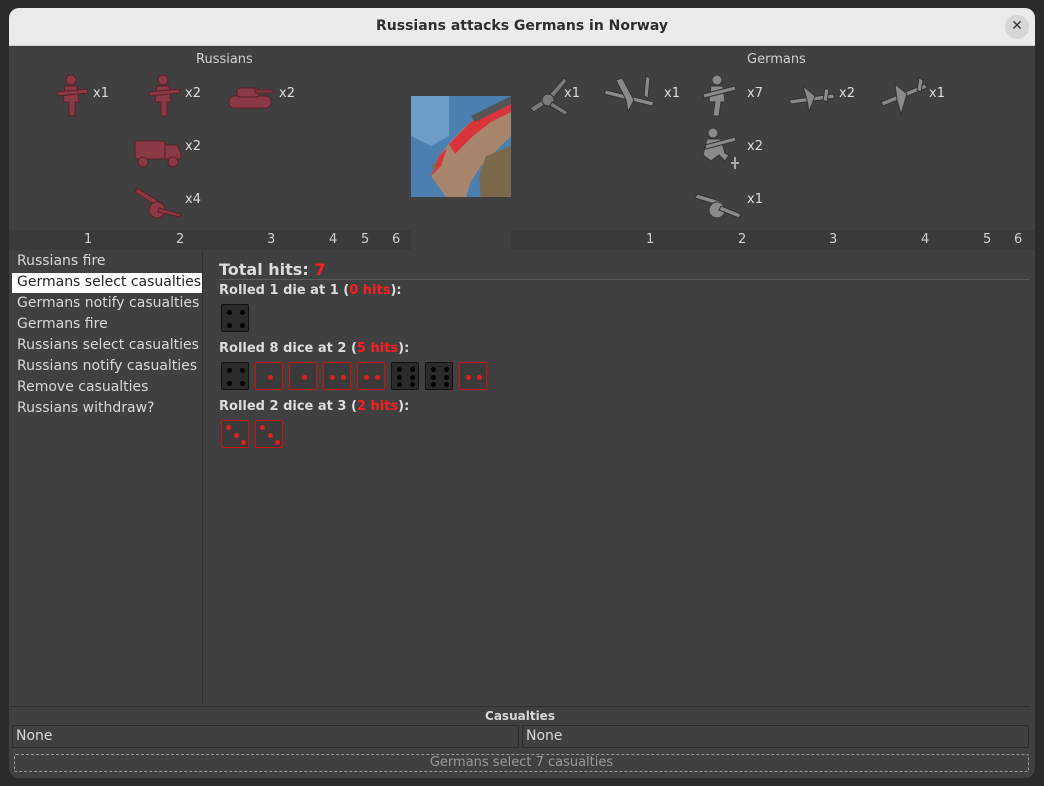 This screenshot has height=786, width=1044. Describe the element at coordinates (521, 763) in the screenshot. I see `select-casualties-button: Germans select 7 casualties` at that location.